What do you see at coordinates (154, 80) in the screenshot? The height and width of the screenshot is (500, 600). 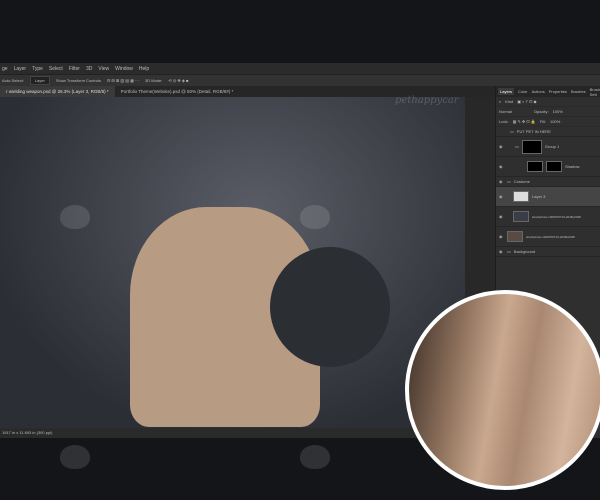 I see `3d-mode-label: 3D Mode:` at bounding box center [154, 80].